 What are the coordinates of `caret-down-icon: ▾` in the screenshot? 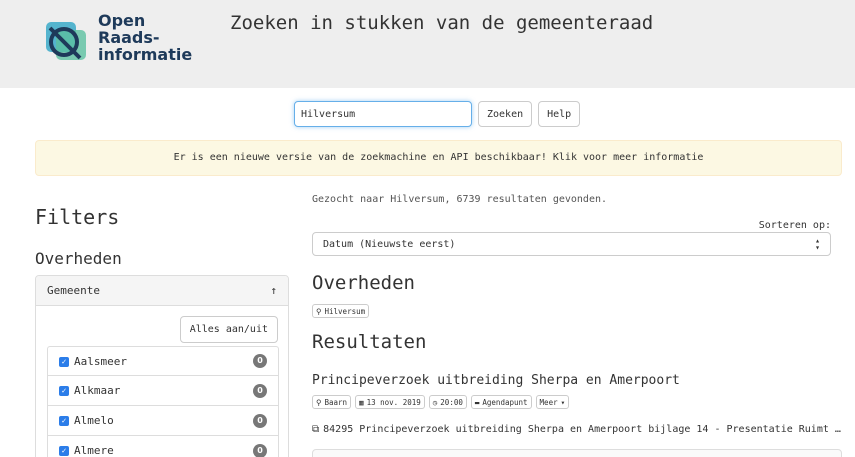 It's located at (563, 402).